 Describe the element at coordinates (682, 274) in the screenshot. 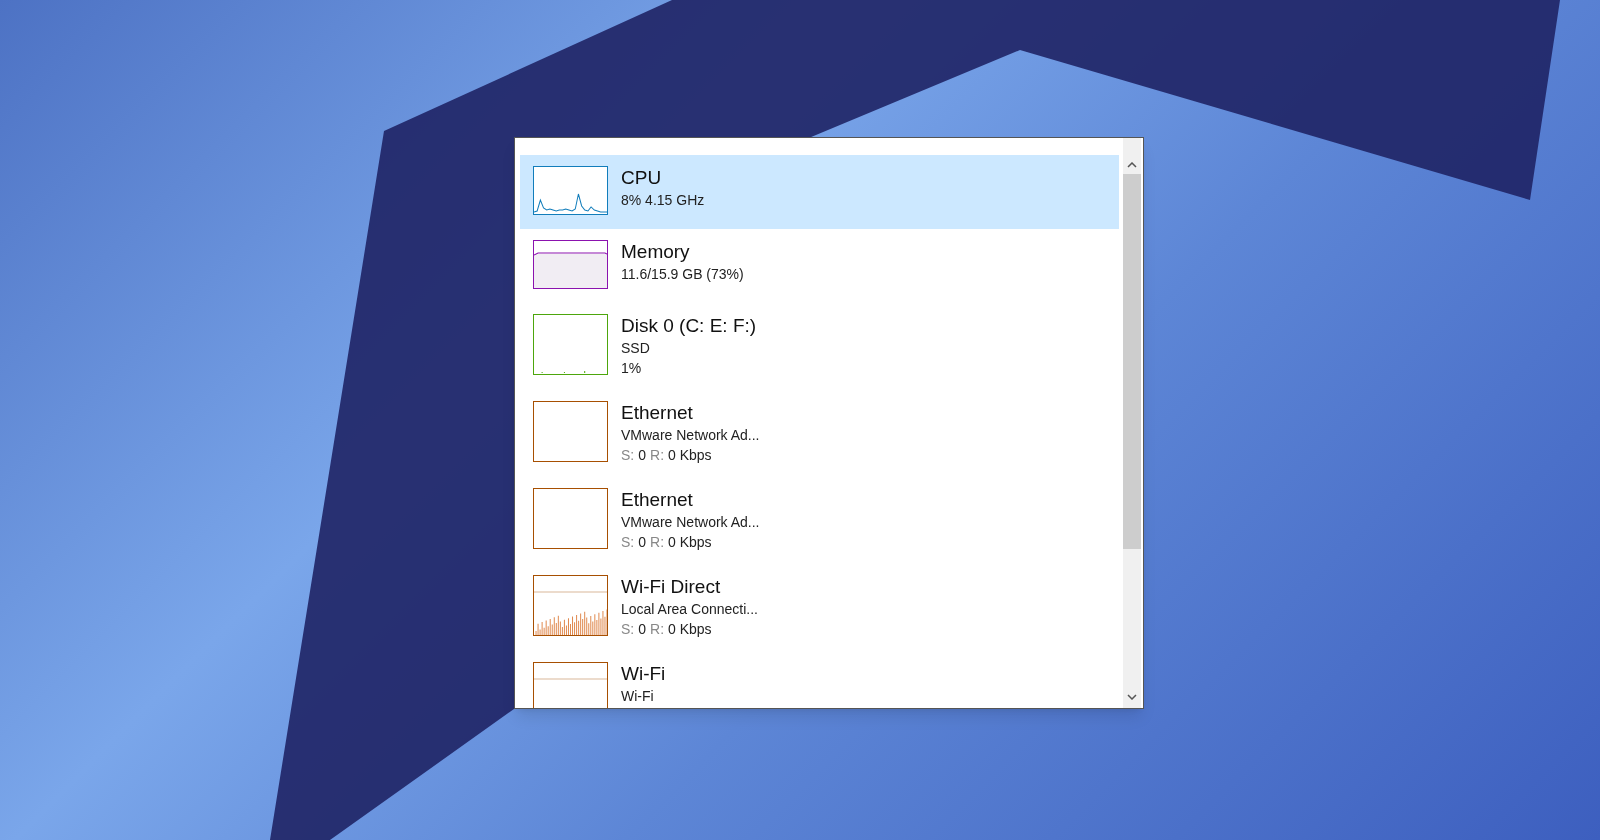

I see `item-detail: 11.6/15.9 GB (73%)` at that location.